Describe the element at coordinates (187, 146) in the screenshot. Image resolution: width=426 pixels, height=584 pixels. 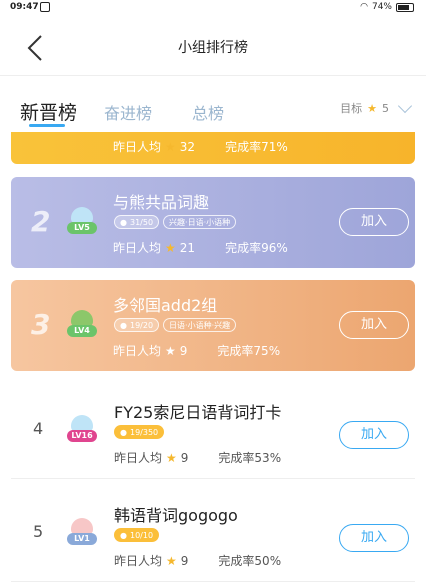
I see `avg-value: 32` at that location.